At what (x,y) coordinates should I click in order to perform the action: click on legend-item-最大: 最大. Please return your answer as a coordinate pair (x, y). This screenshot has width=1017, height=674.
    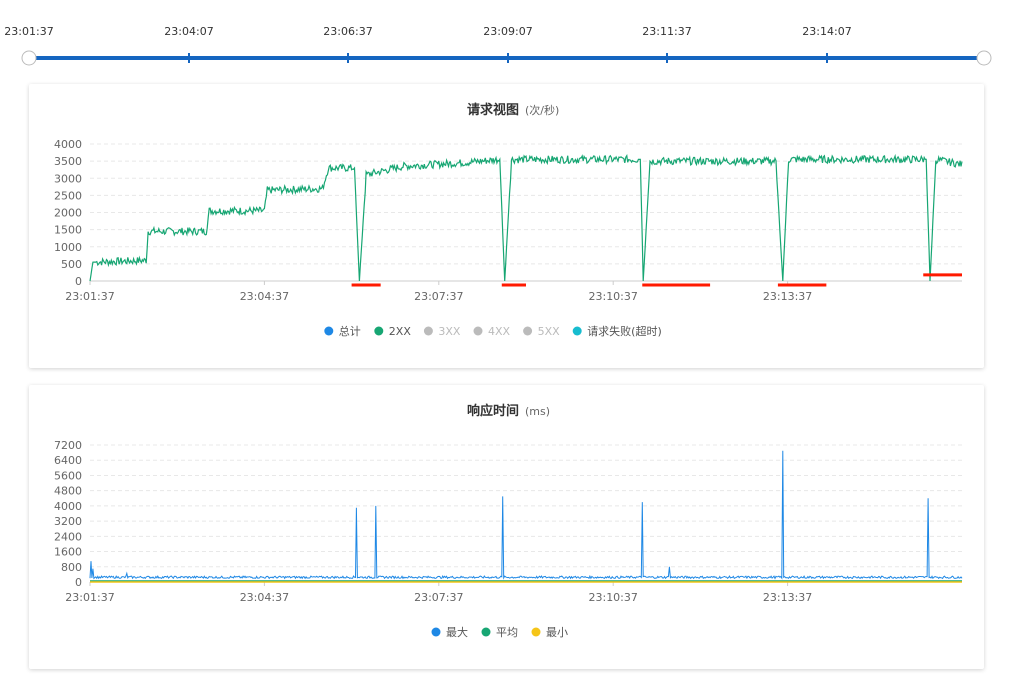
    Looking at the image, I should click on (450, 632).